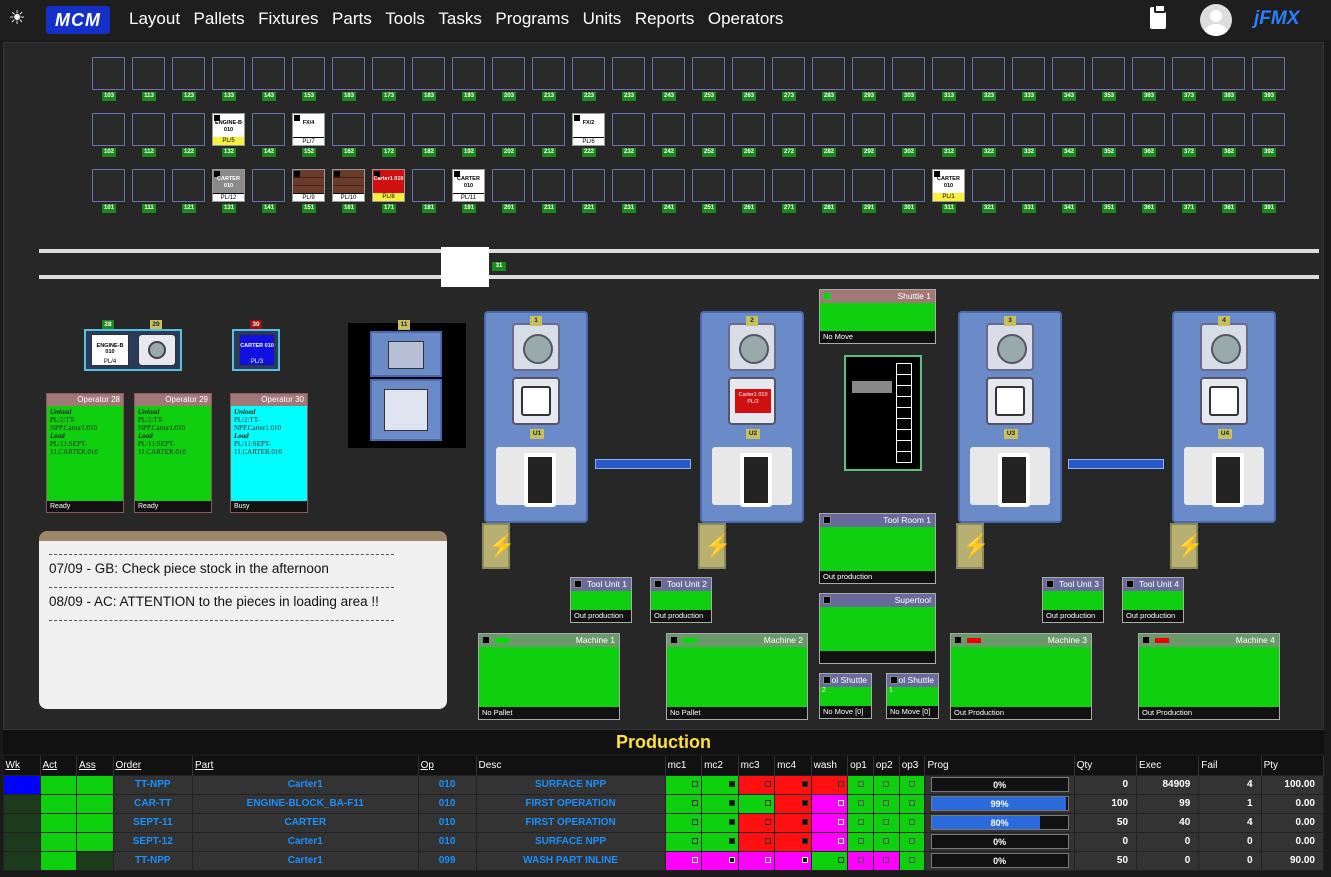  Describe the element at coordinates (447, 765) in the screenshot. I see `column-header: Op` at that location.